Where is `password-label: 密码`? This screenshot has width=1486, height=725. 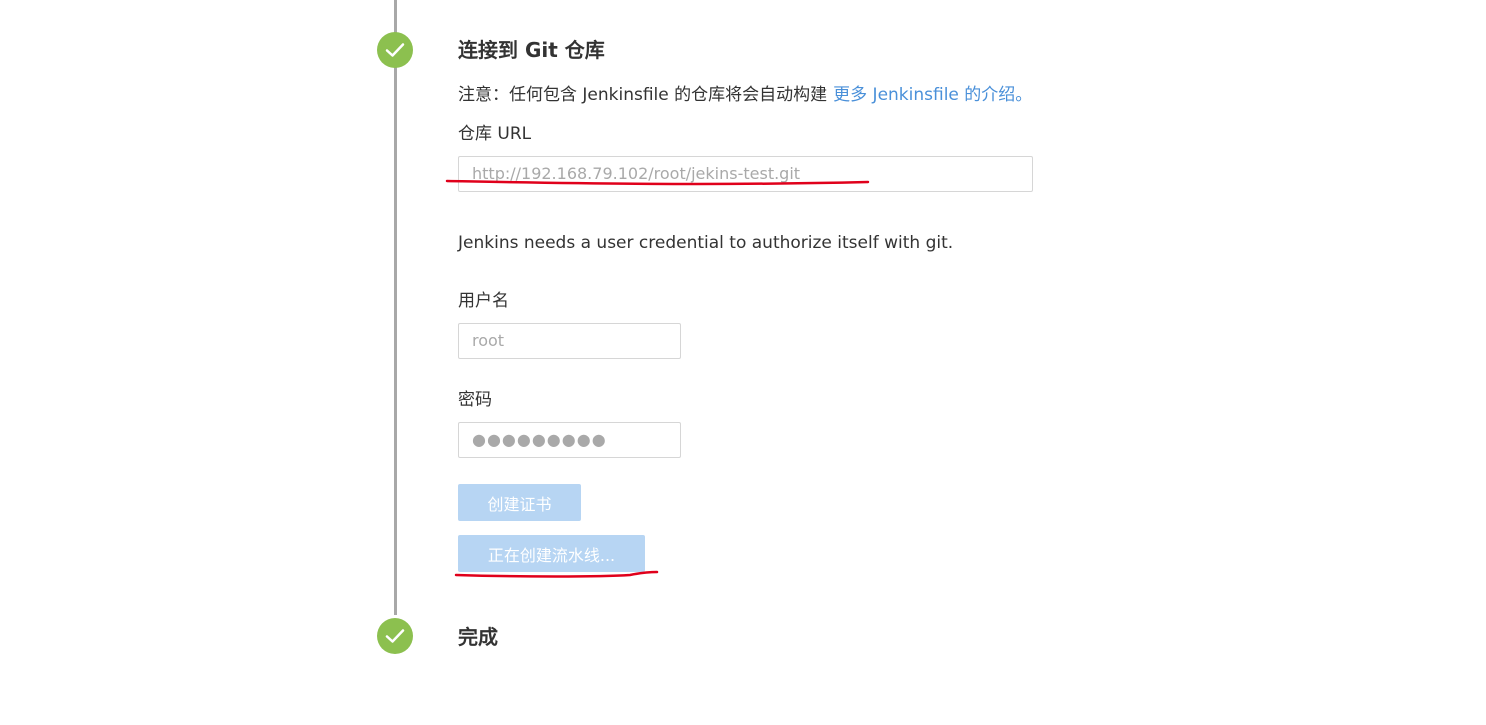
password-label: 密码 is located at coordinates (475, 400).